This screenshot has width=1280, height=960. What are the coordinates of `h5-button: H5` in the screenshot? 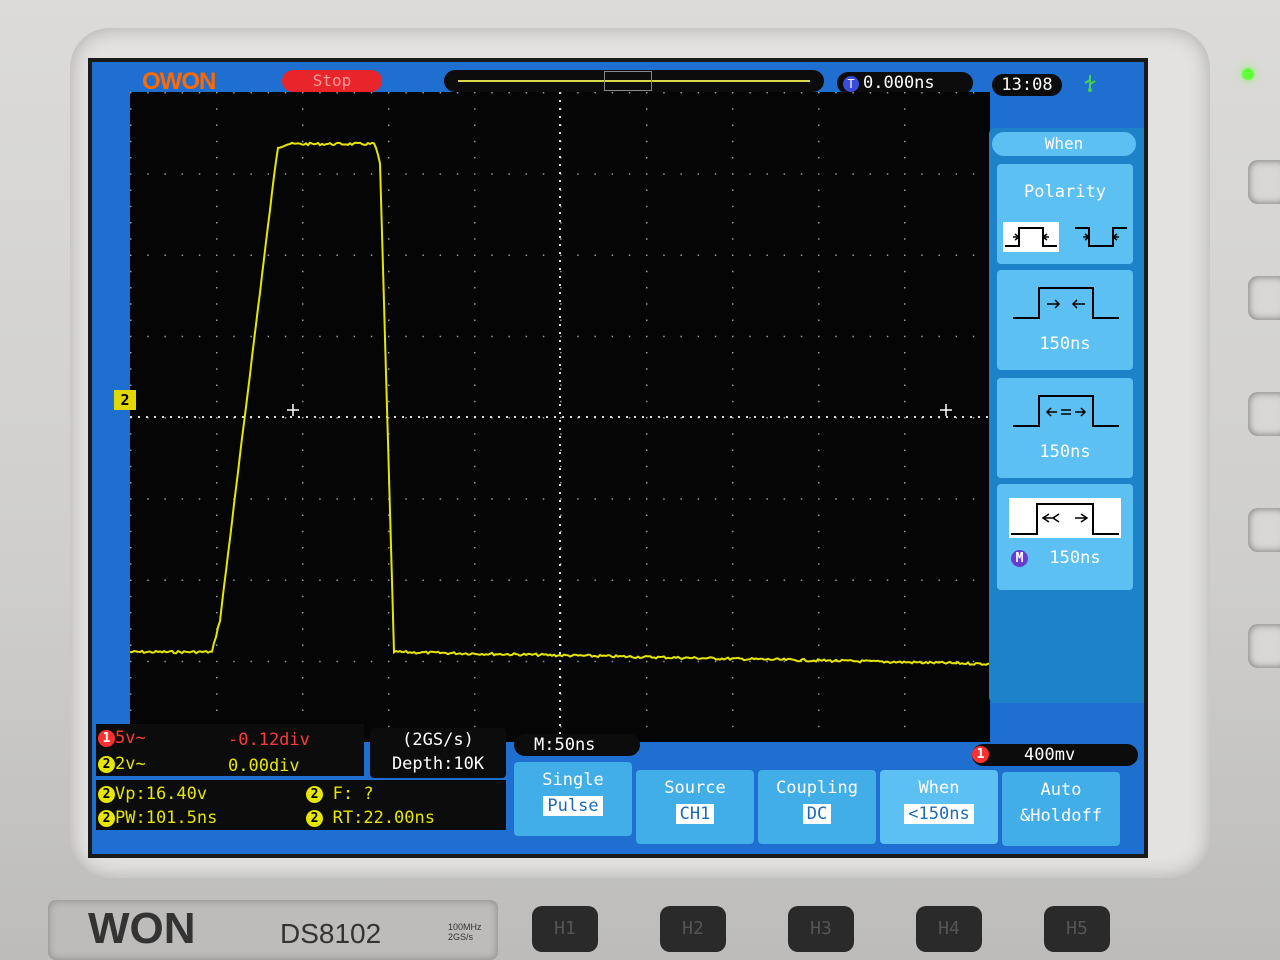 It's located at (1077, 929).